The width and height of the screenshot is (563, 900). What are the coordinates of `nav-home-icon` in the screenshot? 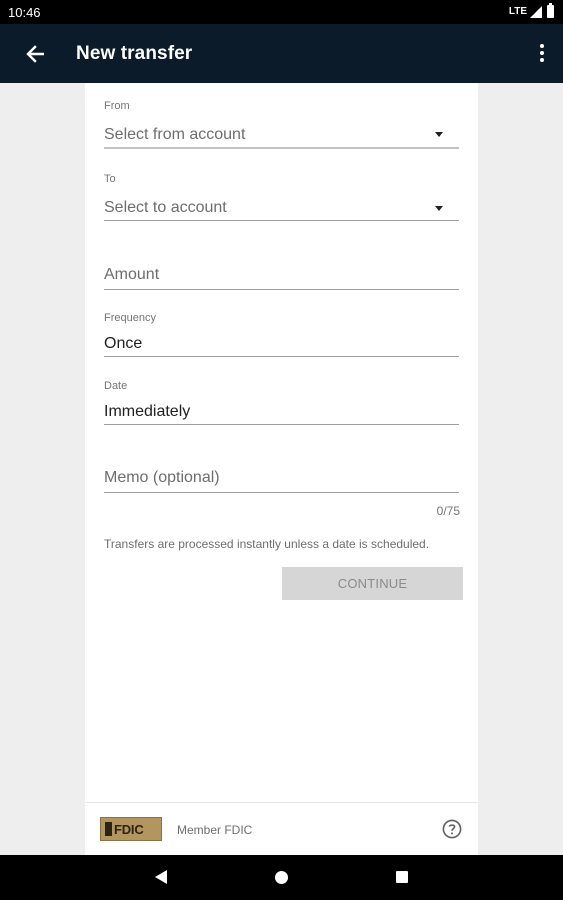 It's located at (281, 877).